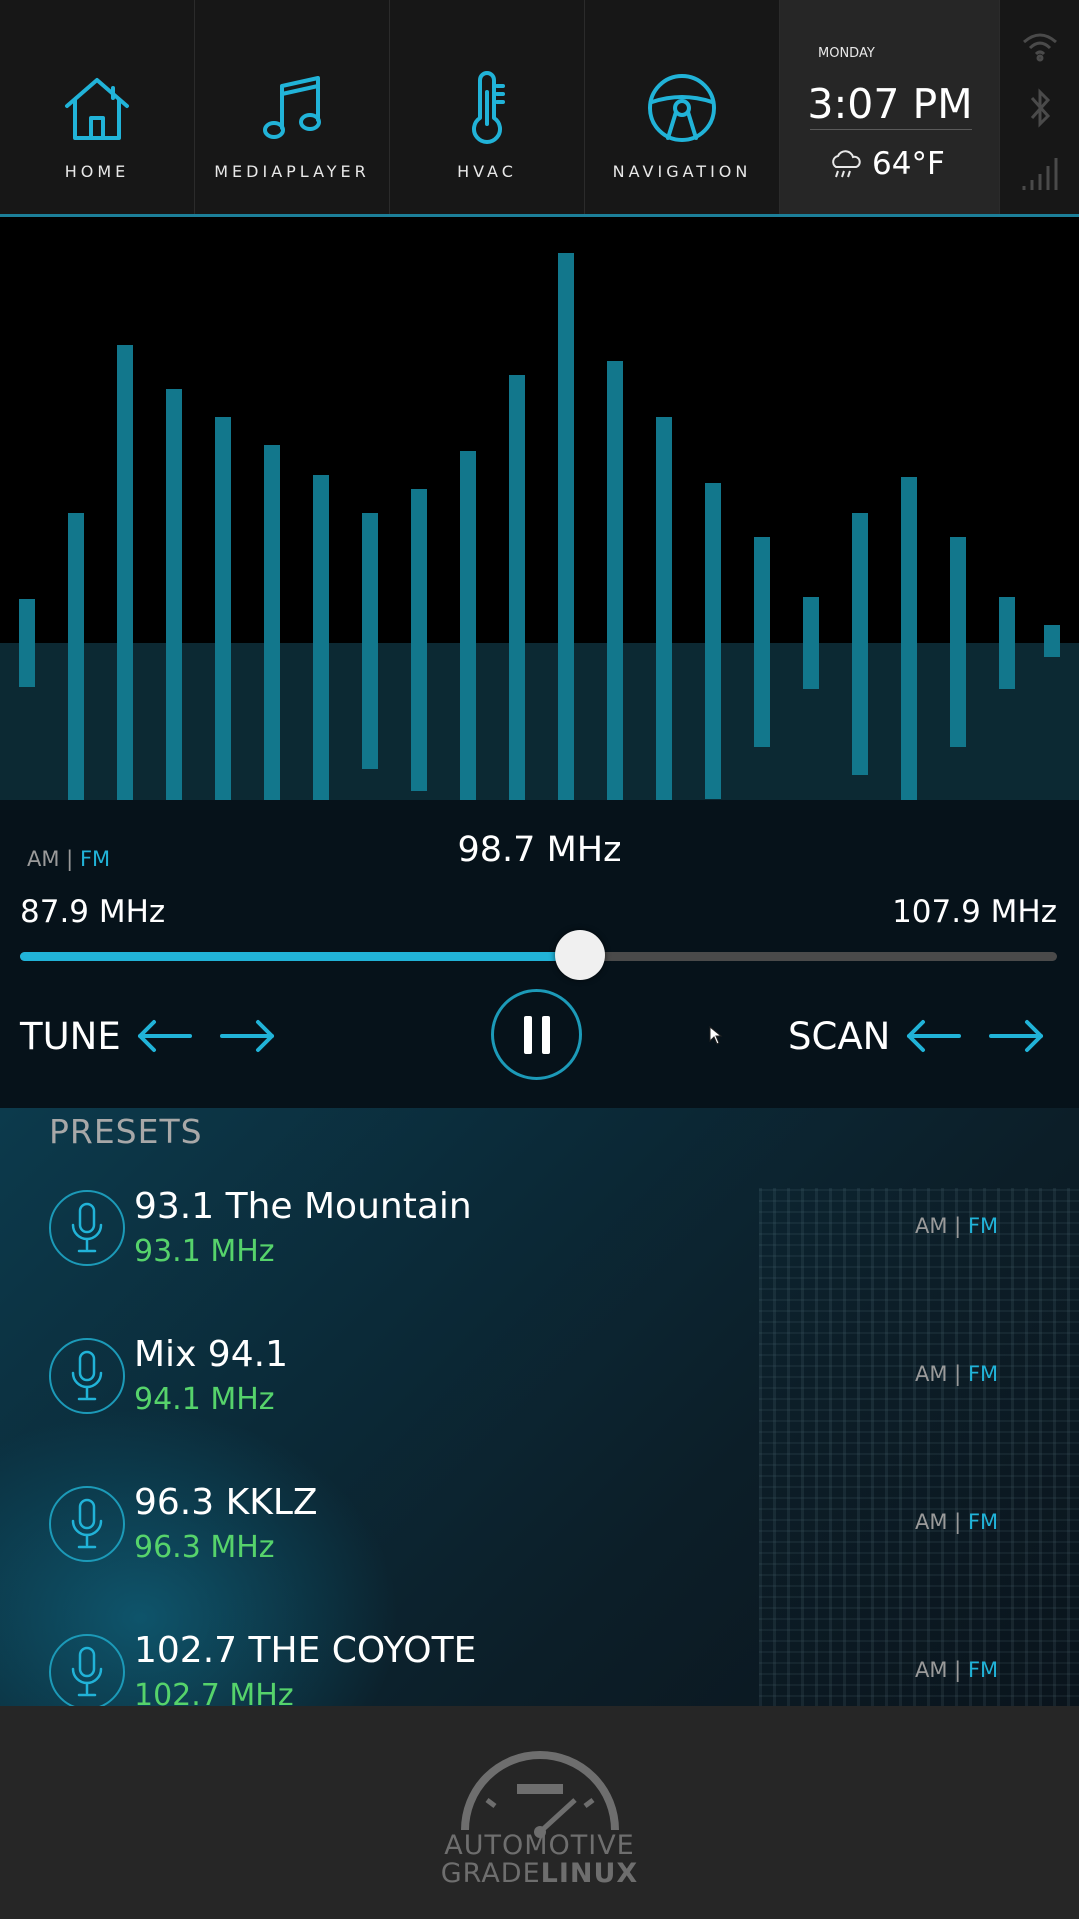 The image size is (1079, 1919). I want to click on home-icon, so click(97, 109).